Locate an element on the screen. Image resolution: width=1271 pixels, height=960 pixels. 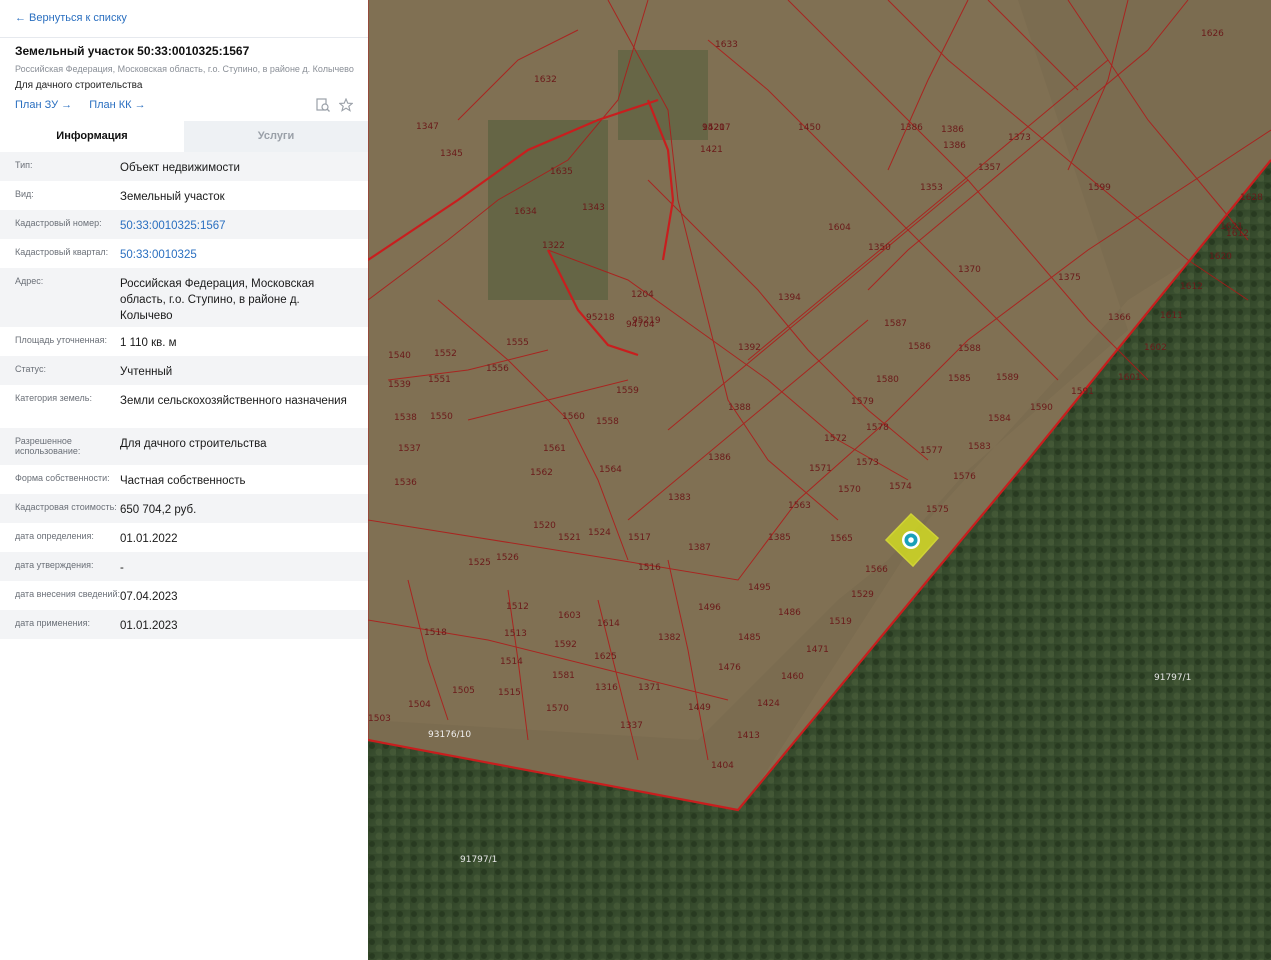
parcel-label: 1517 is located at coordinates (639, 538).